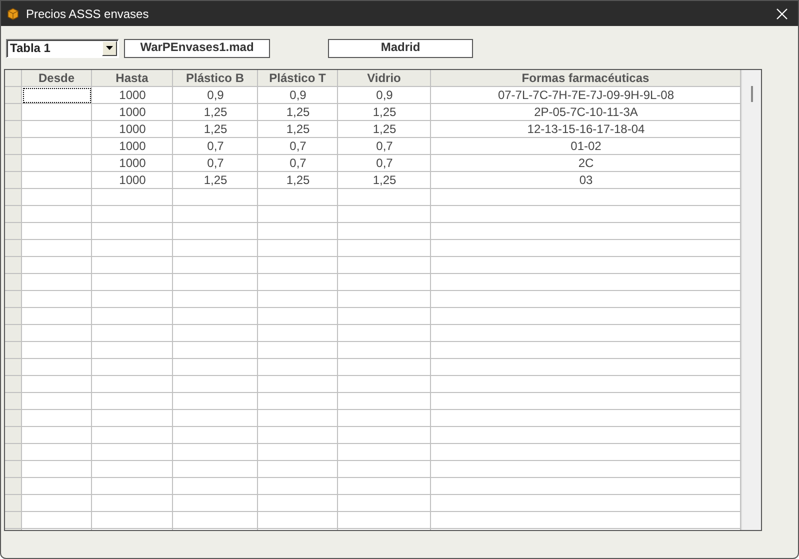 The image size is (799, 559). What do you see at coordinates (132, 78) in the screenshot?
I see `column-header: Hasta` at bounding box center [132, 78].